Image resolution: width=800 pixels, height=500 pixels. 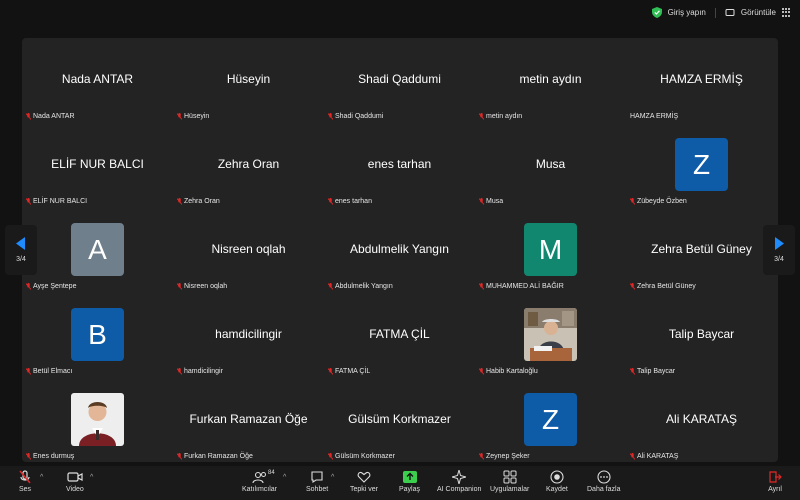 What do you see at coordinates (200, 371) in the screenshot?
I see `participant-name-label: hamdicilingir` at bounding box center [200, 371].